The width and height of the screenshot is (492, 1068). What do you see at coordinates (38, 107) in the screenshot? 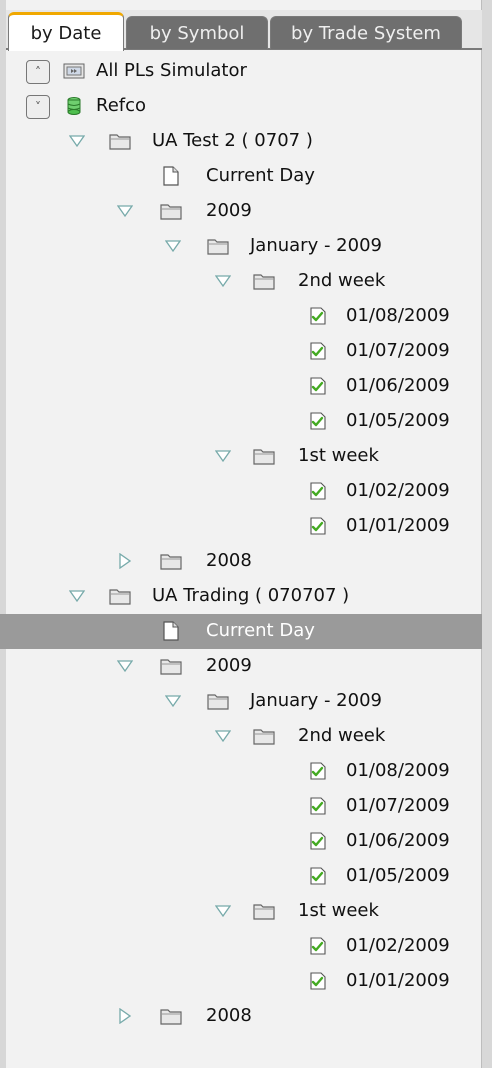
I see `expand-all-icon: ˅` at bounding box center [38, 107].